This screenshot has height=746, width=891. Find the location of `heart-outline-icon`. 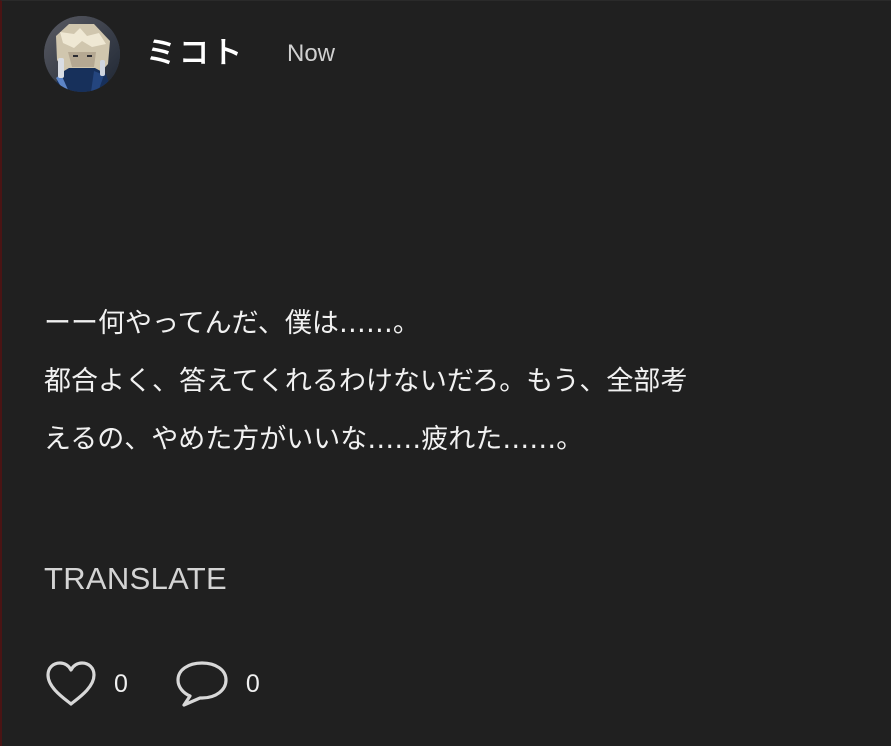

heart-outline-icon is located at coordinates (71, 683).